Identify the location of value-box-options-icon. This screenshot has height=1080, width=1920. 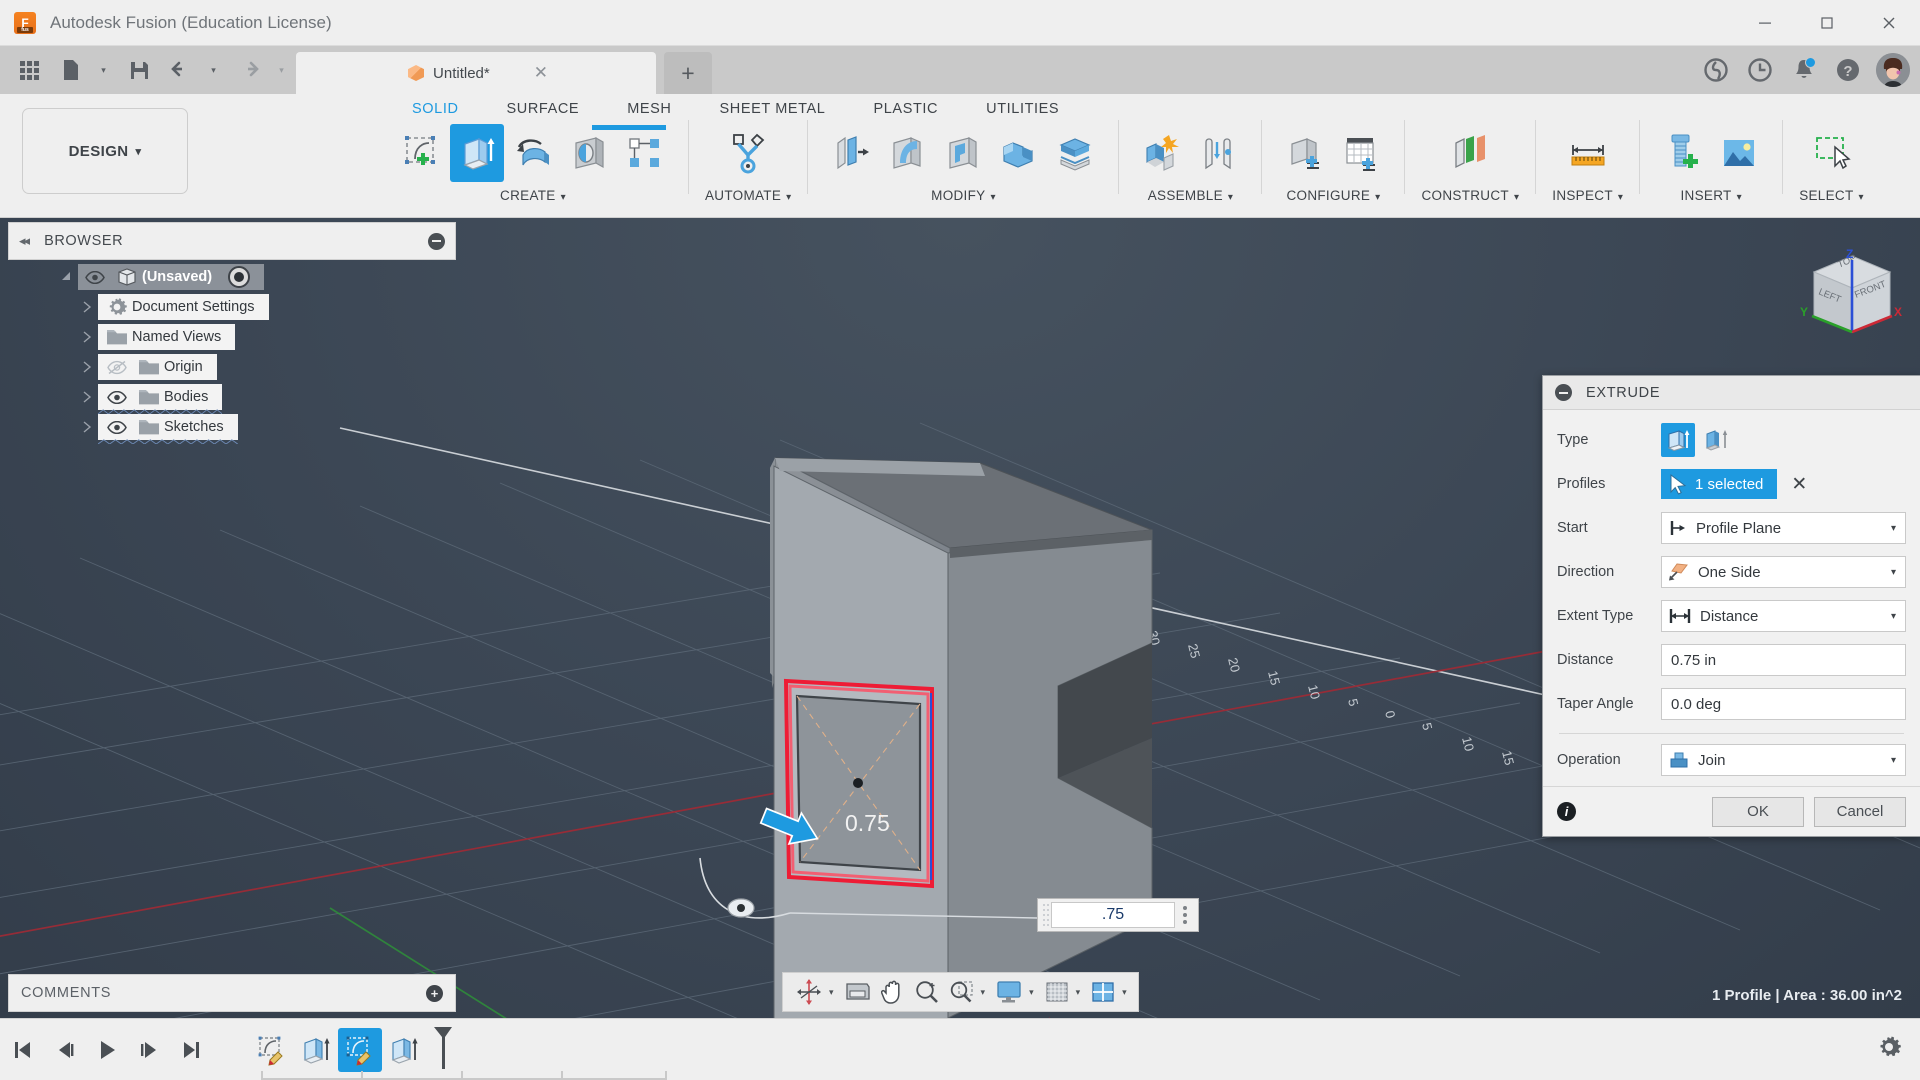
(1185, 915).